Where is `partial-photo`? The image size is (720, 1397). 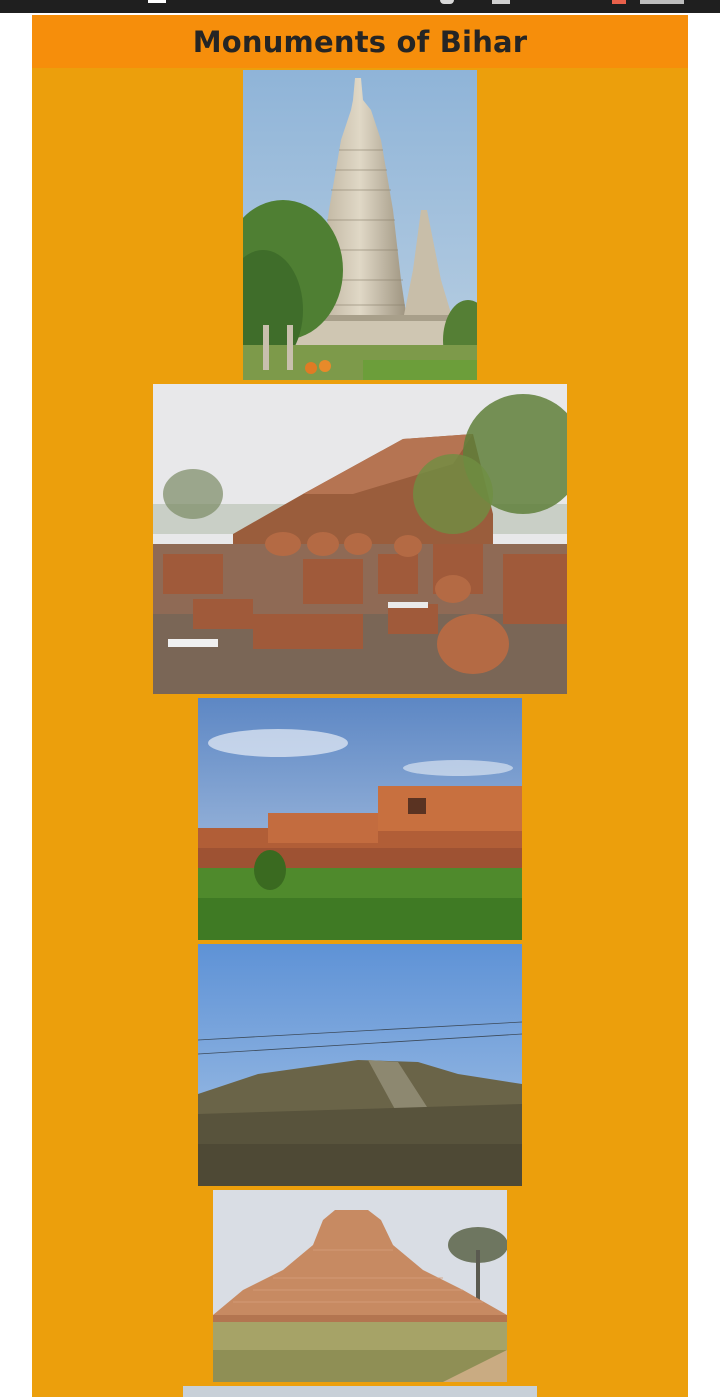
partial-photo is located at coordinates (360, 1391).